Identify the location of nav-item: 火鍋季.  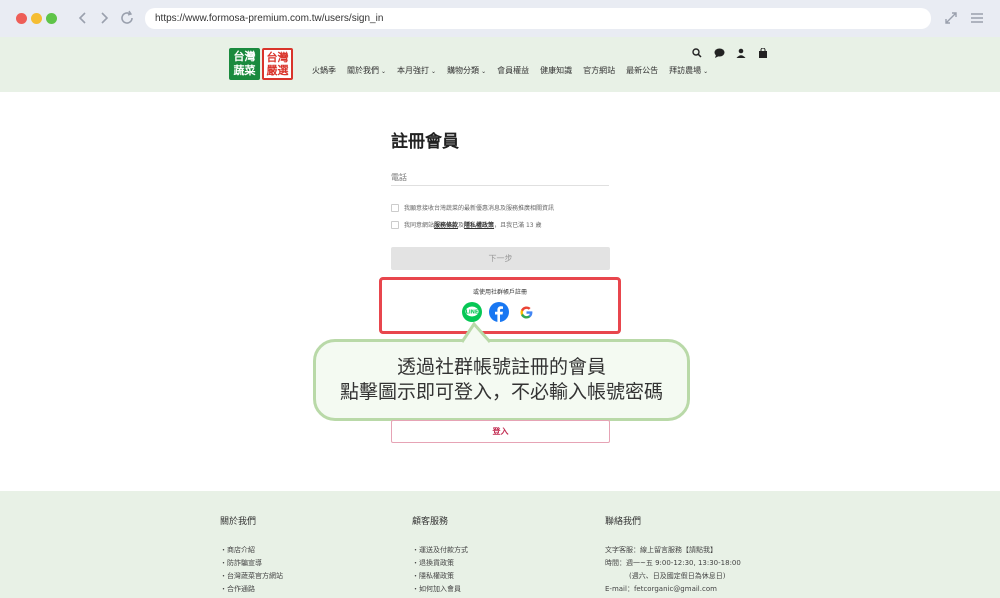
(324, 70).